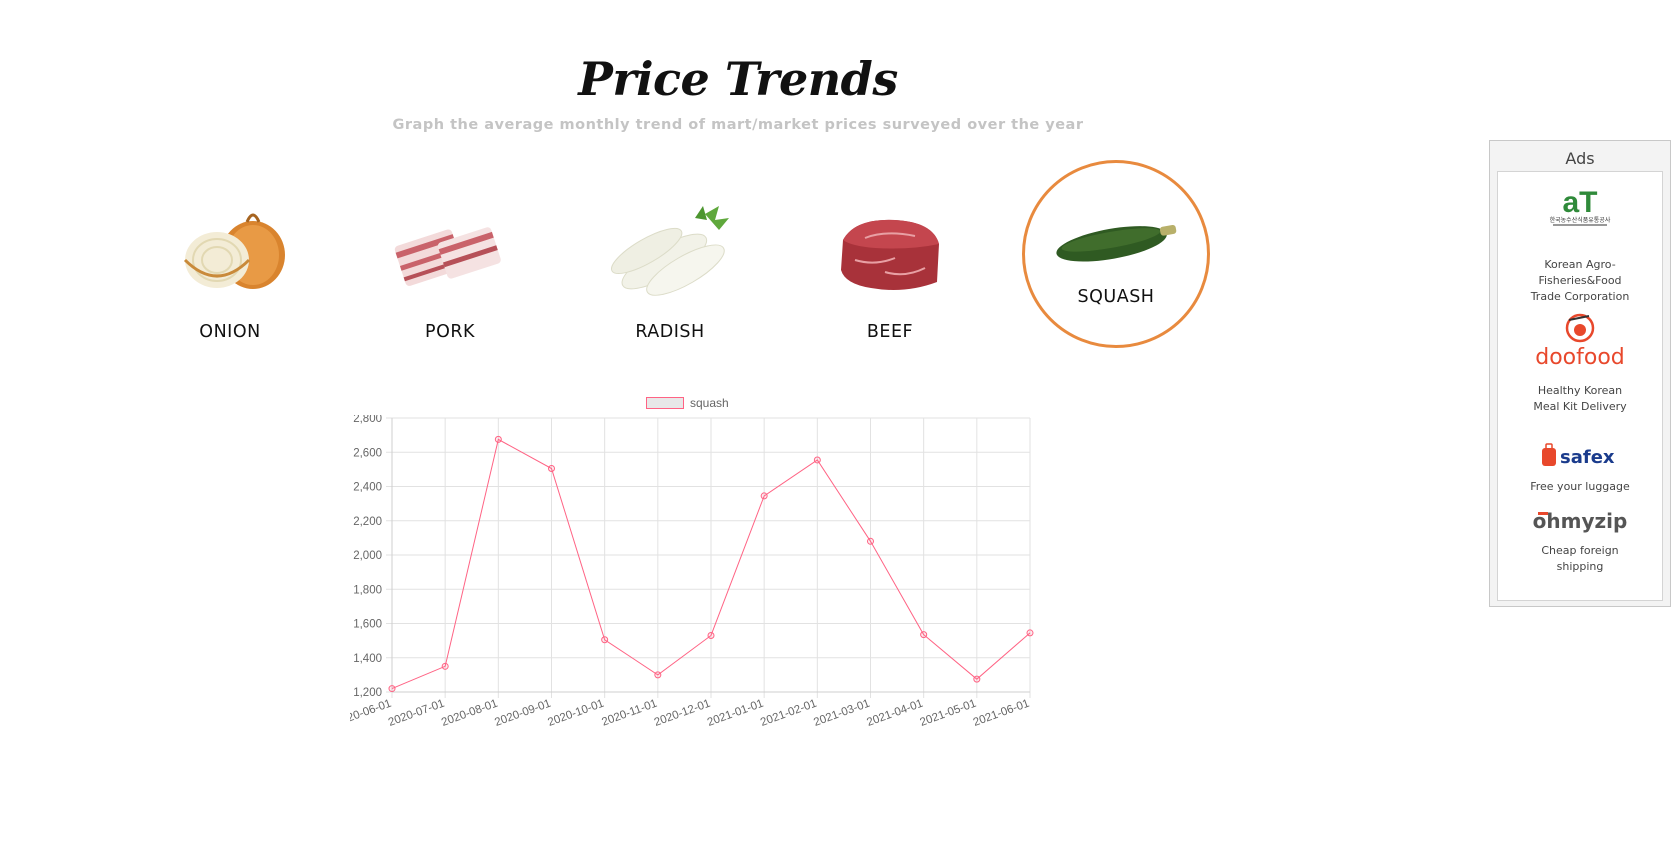 The height and width of the screenshot is (856, 1678). I want to click on x-tick-label: 2020-10-01, so click(575, 713).